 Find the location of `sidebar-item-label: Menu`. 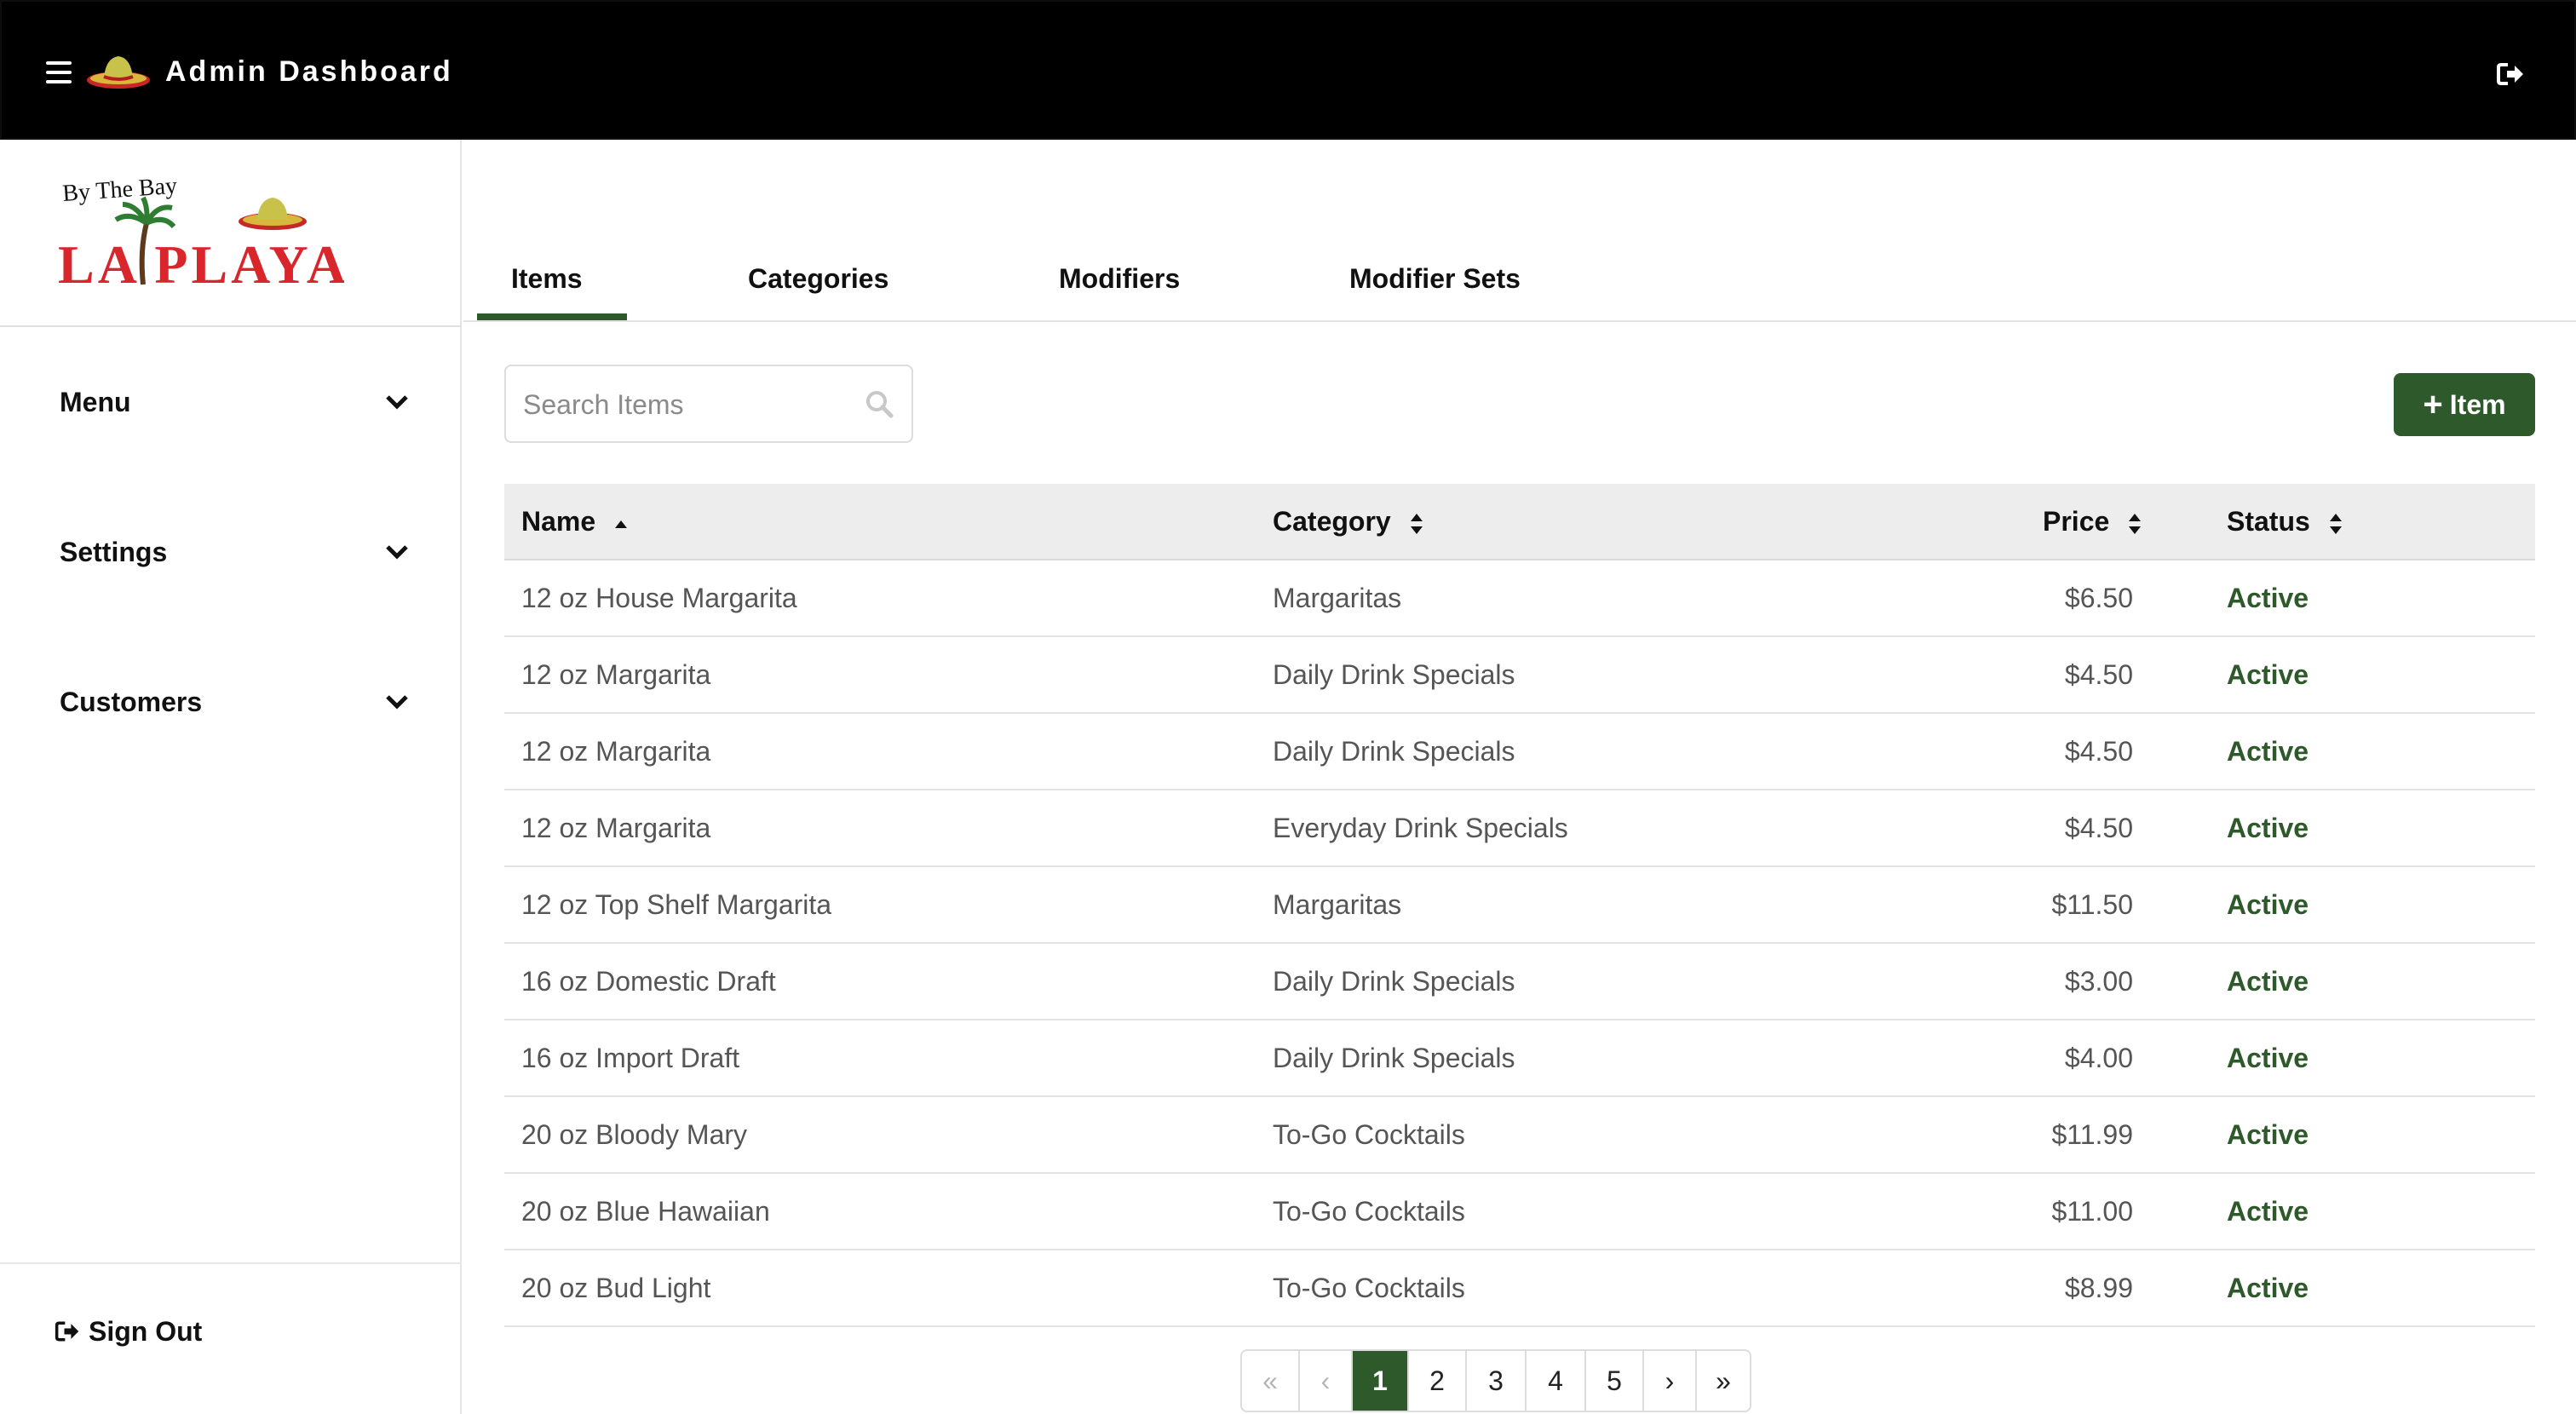

sidebar-item-label: Menu is located at coordinates (96, 402).